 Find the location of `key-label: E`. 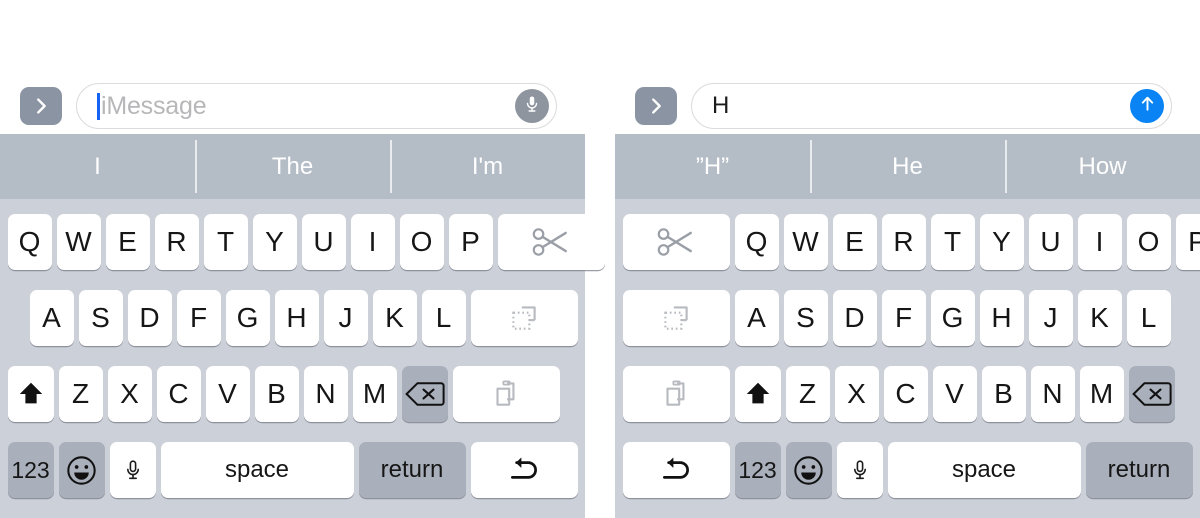

key-label: E is located at coordinates (127, 241).